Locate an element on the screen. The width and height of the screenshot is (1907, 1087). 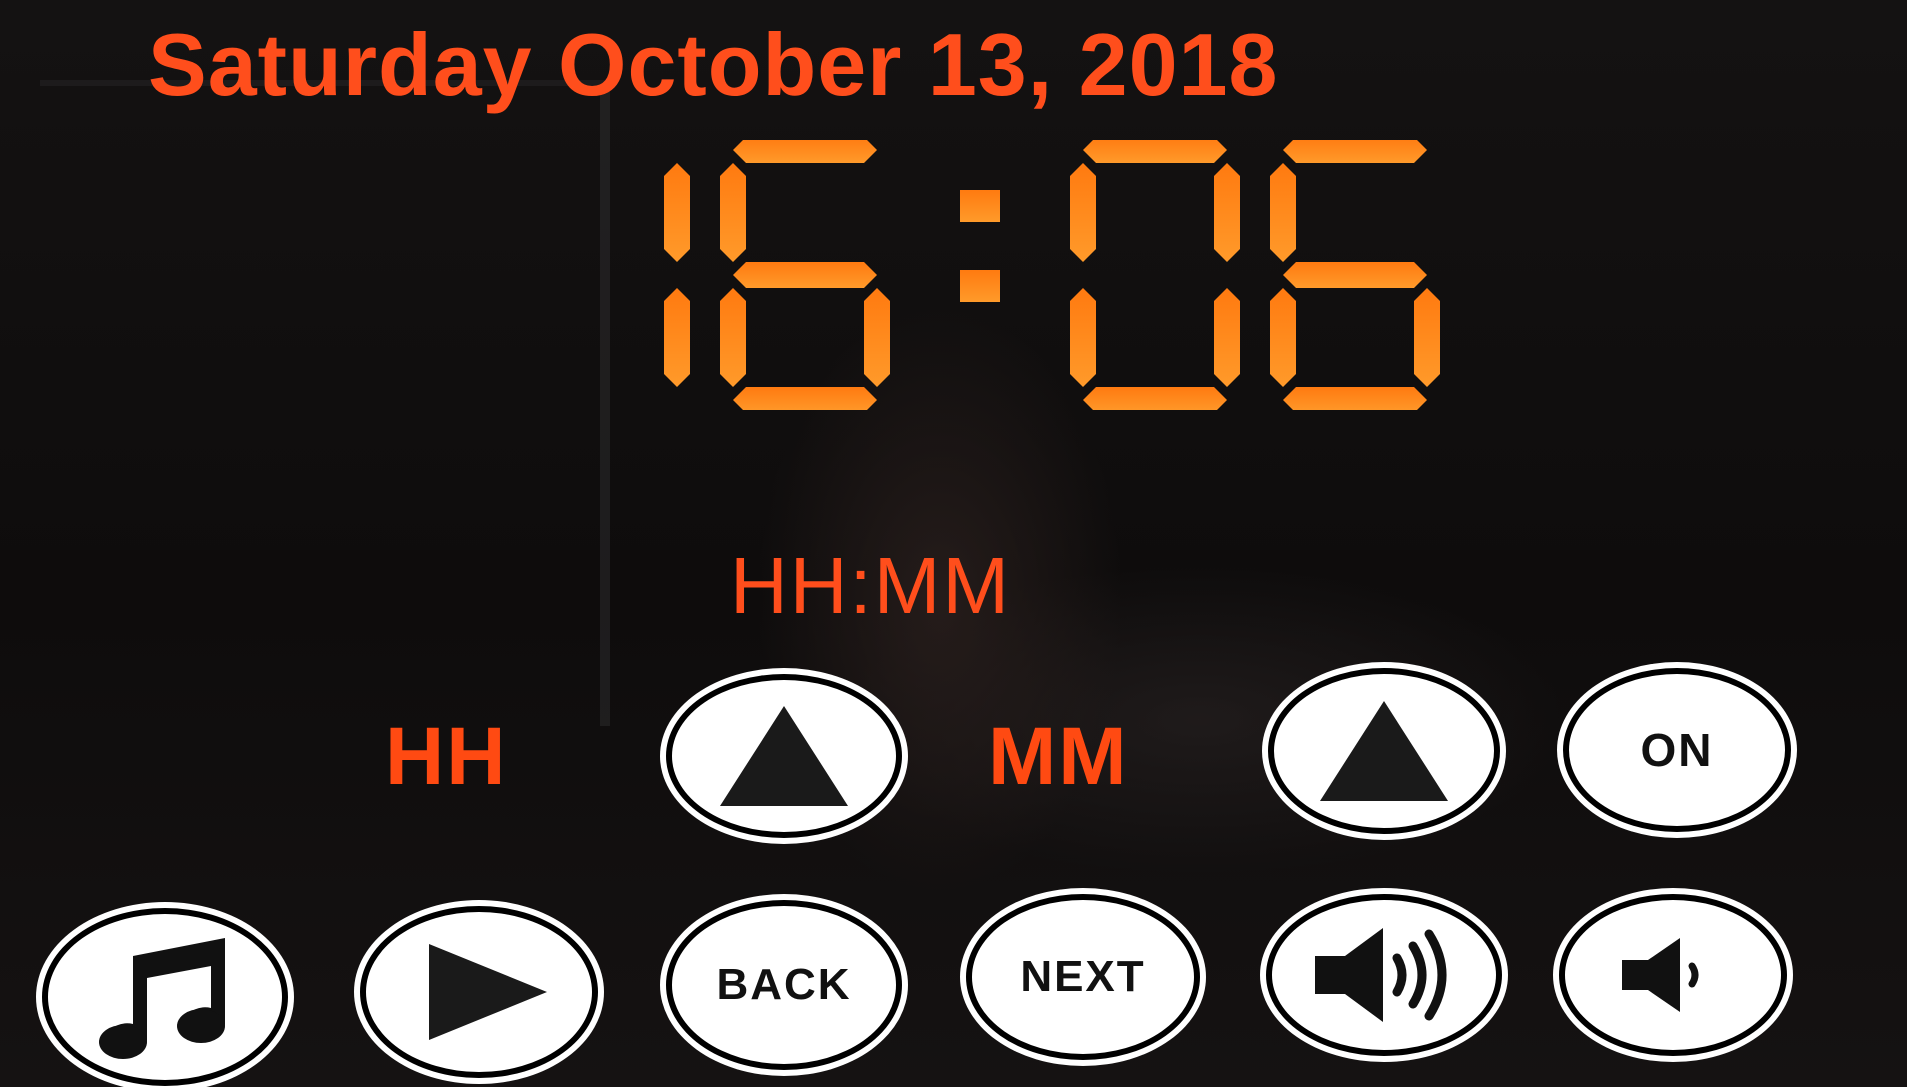
clock-hour-tens-digit is located at coordinates (677, 275).